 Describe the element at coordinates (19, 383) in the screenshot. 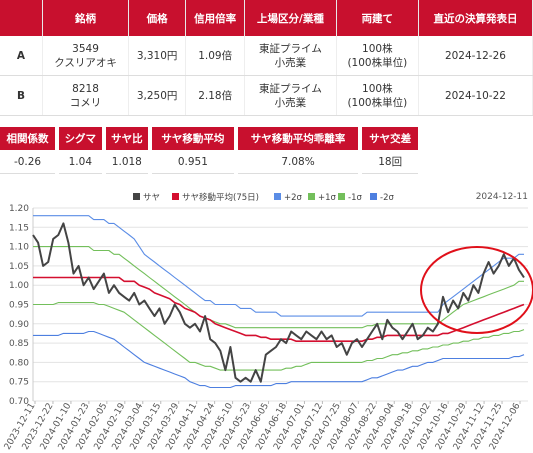

I see `y-tick-label: 0.75` at that location.